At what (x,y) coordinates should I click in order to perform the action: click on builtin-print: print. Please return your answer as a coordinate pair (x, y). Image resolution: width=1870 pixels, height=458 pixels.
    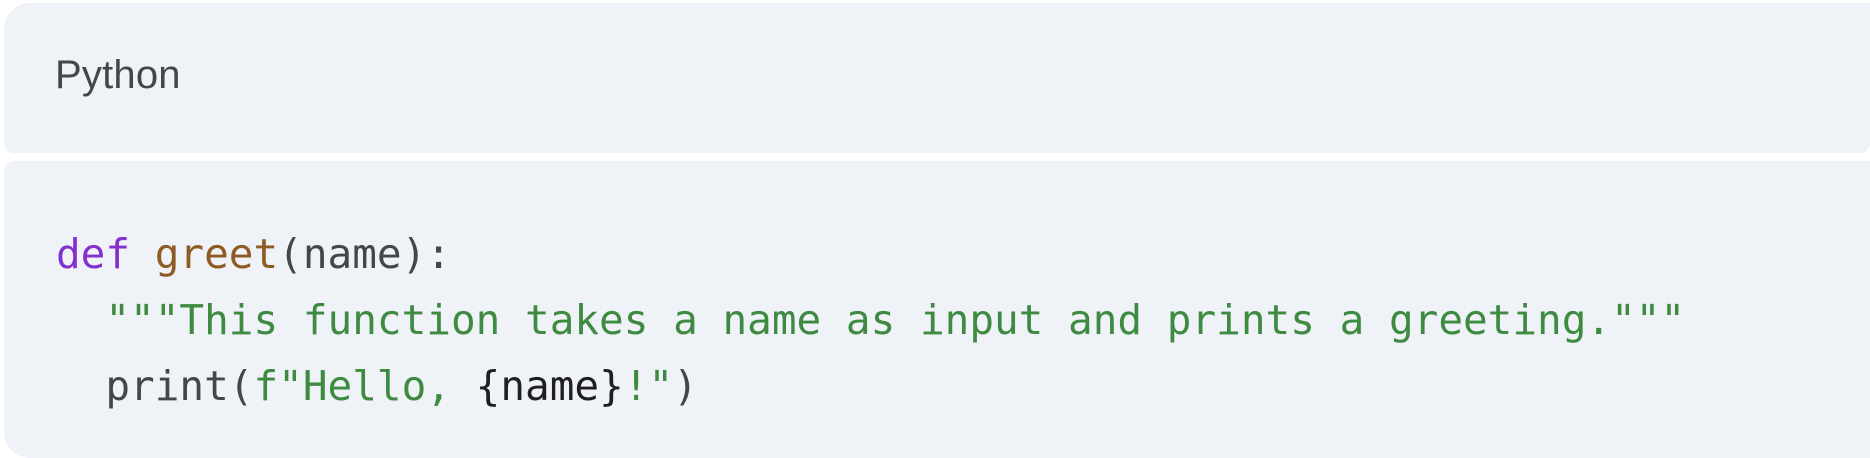
    Looking at the image, I should click on (167, 386).